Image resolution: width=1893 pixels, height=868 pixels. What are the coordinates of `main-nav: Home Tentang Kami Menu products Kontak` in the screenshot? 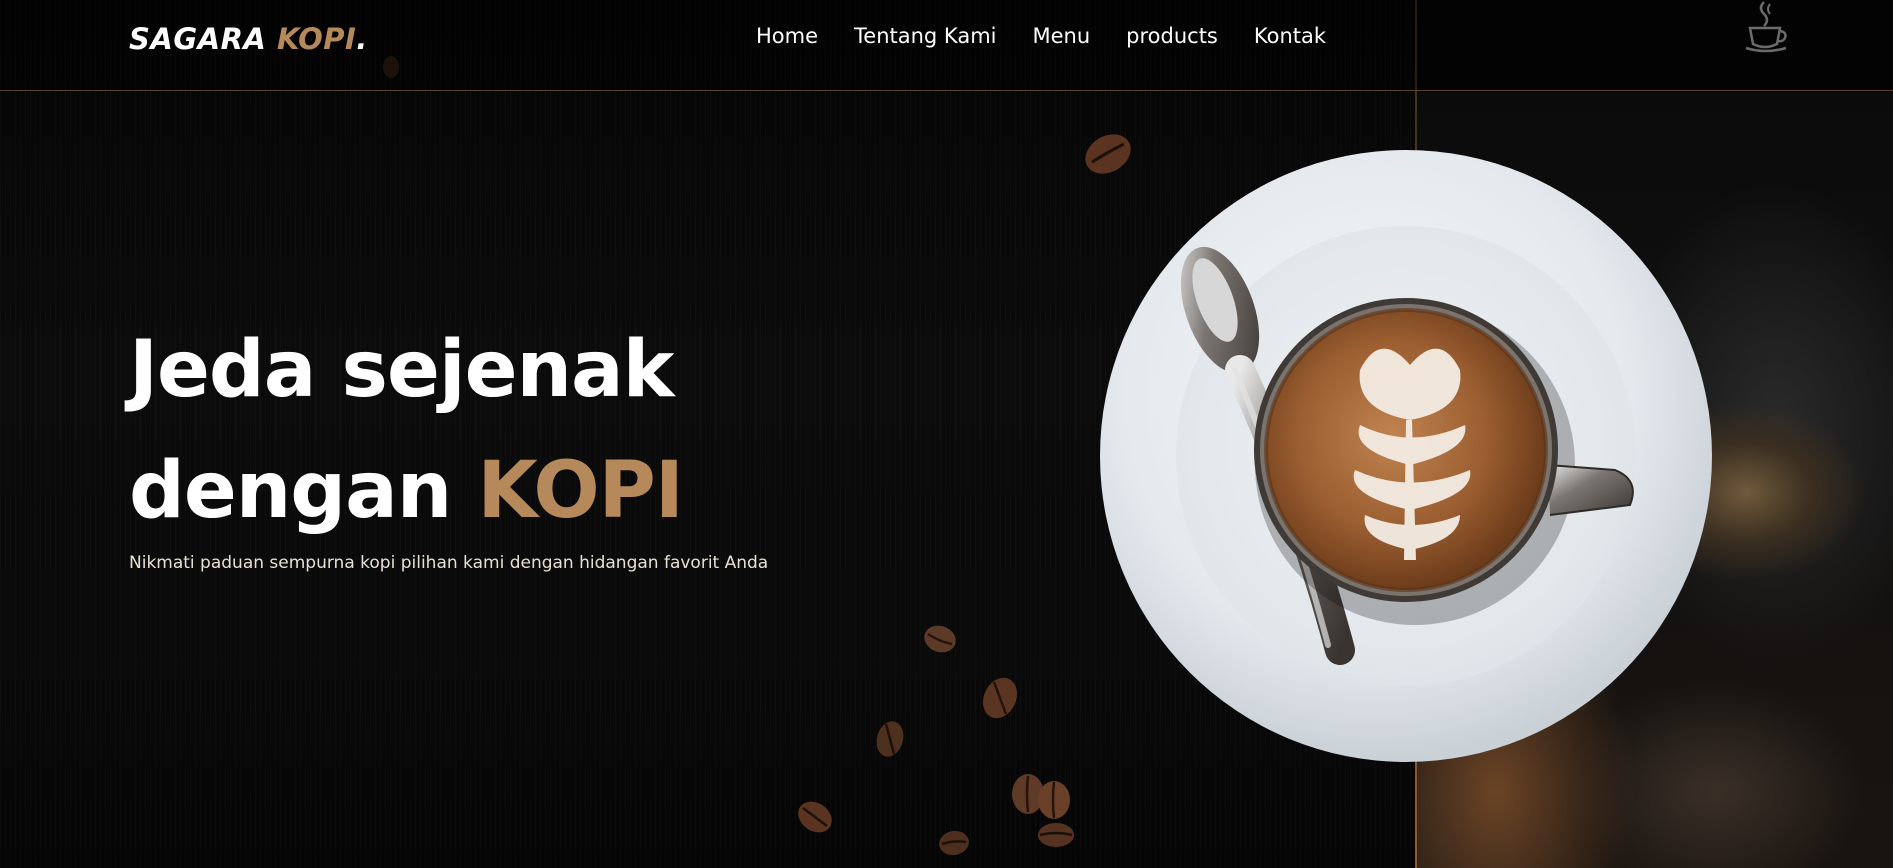 It's located at (1041, 36).